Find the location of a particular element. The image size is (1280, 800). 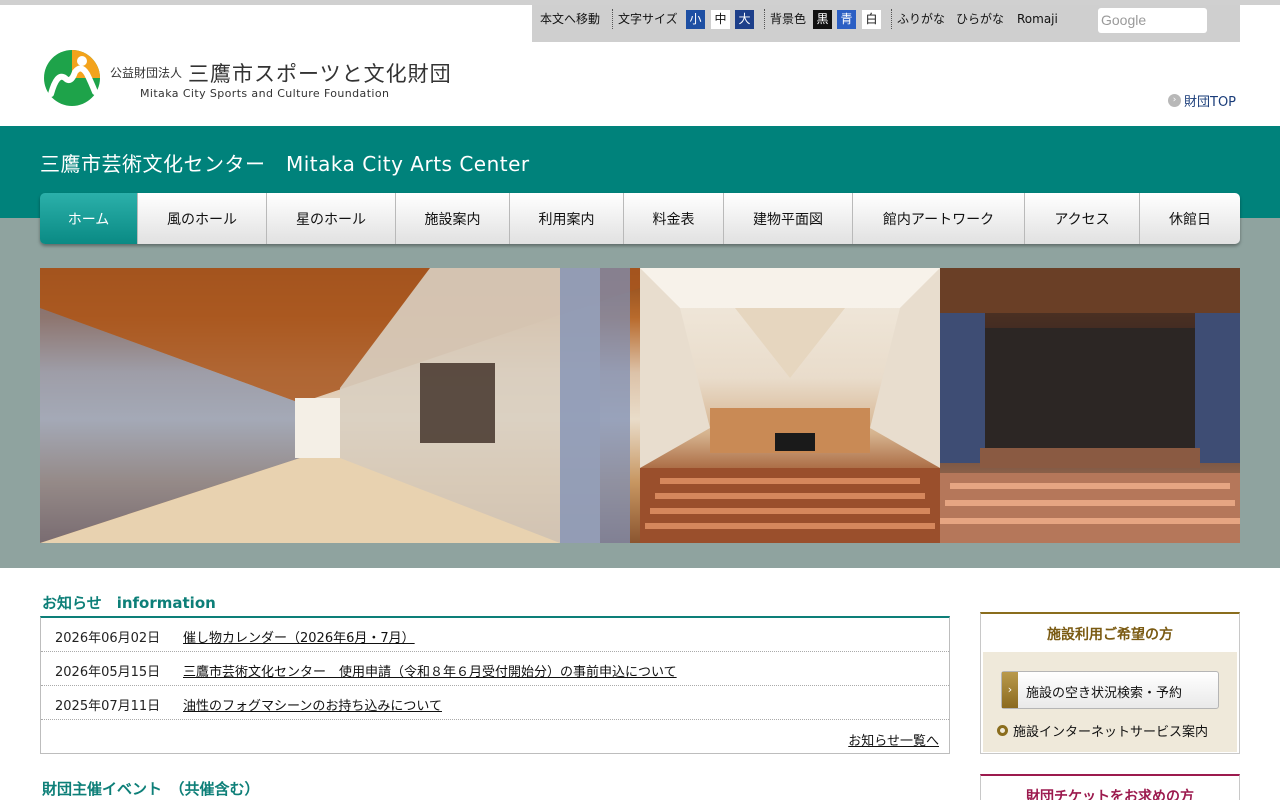

romaji-link: Romaji is located at coordinates (1037, 19).